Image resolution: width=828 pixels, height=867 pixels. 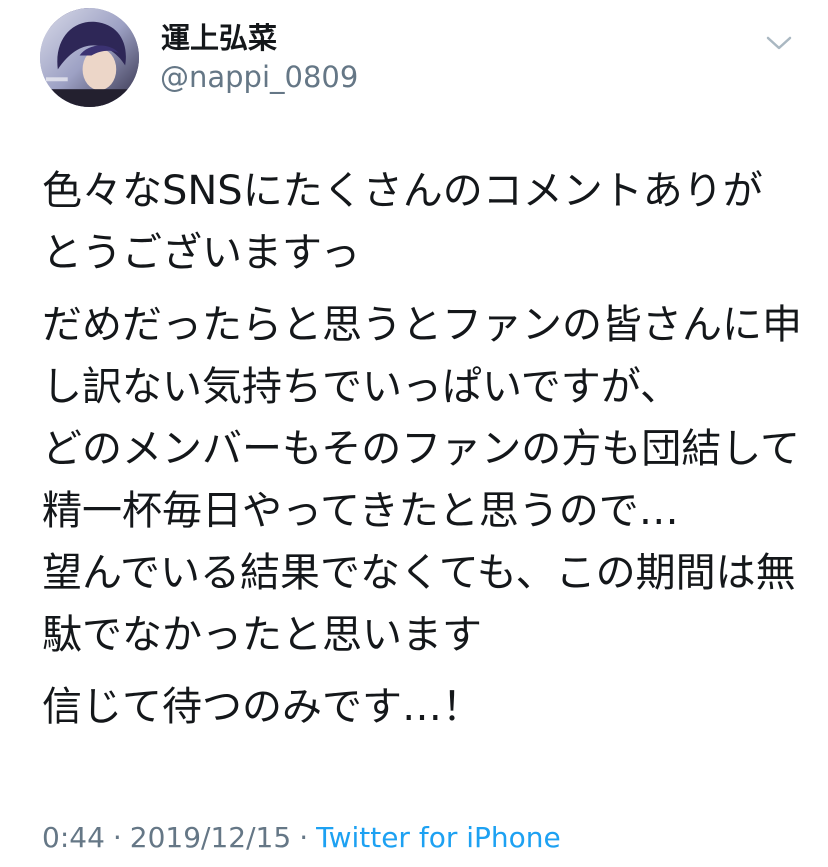 I want to click on chevron-down-icon, so click(x=779, y=42).